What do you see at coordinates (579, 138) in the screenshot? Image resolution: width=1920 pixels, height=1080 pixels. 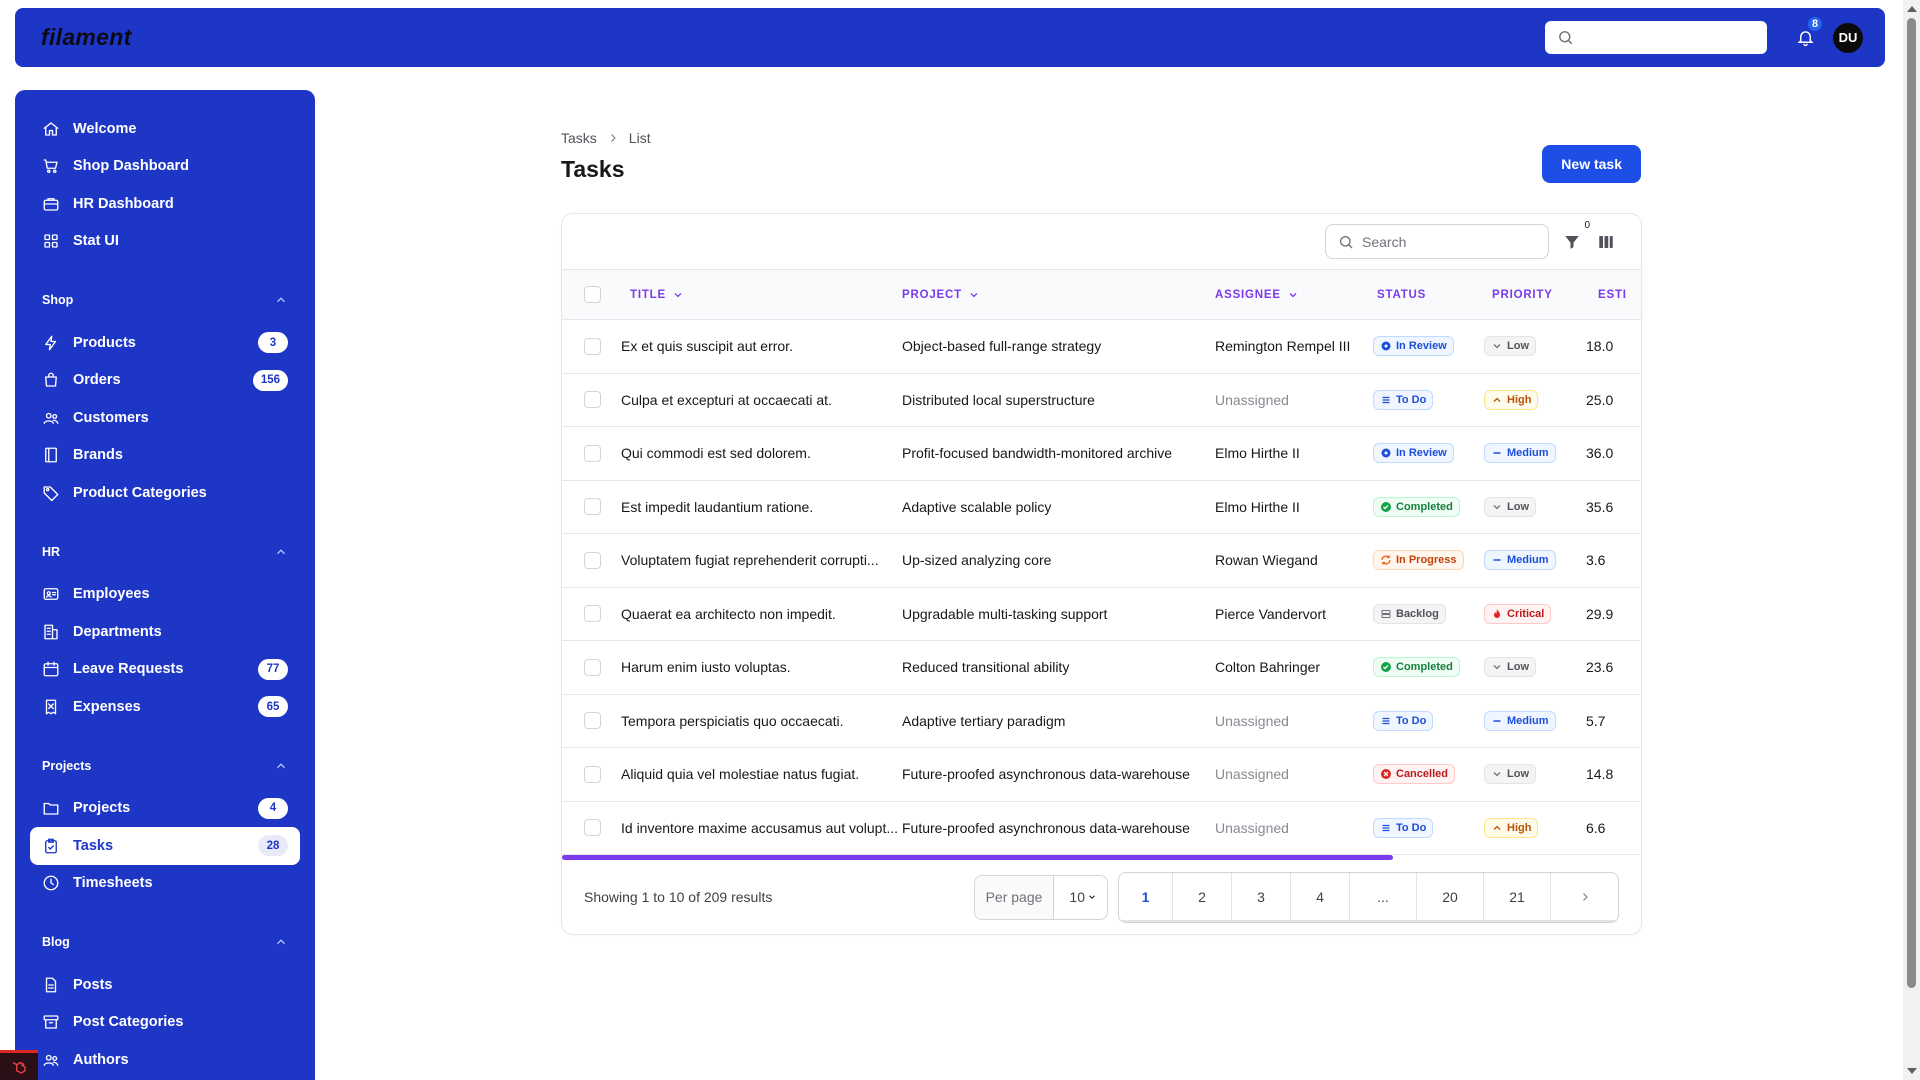 I see `breadcrumb-tasks: Tasks` at bounding box center [579, 138].